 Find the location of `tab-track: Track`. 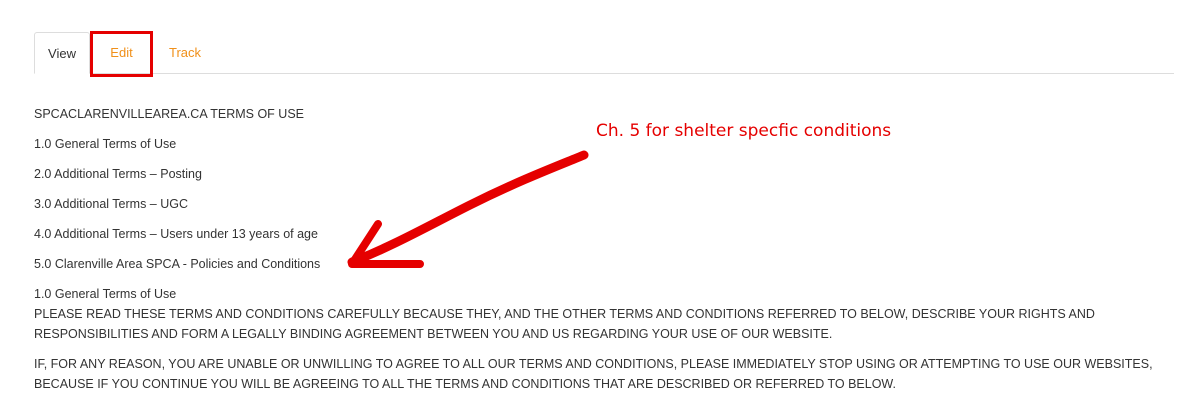

tab-track: Track is located at coordinates (185, 52).